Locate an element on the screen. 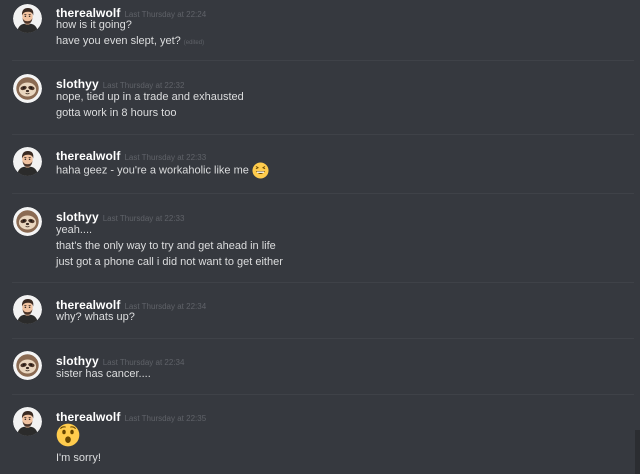  scrollbar-track is located at coordinates (637, 452).